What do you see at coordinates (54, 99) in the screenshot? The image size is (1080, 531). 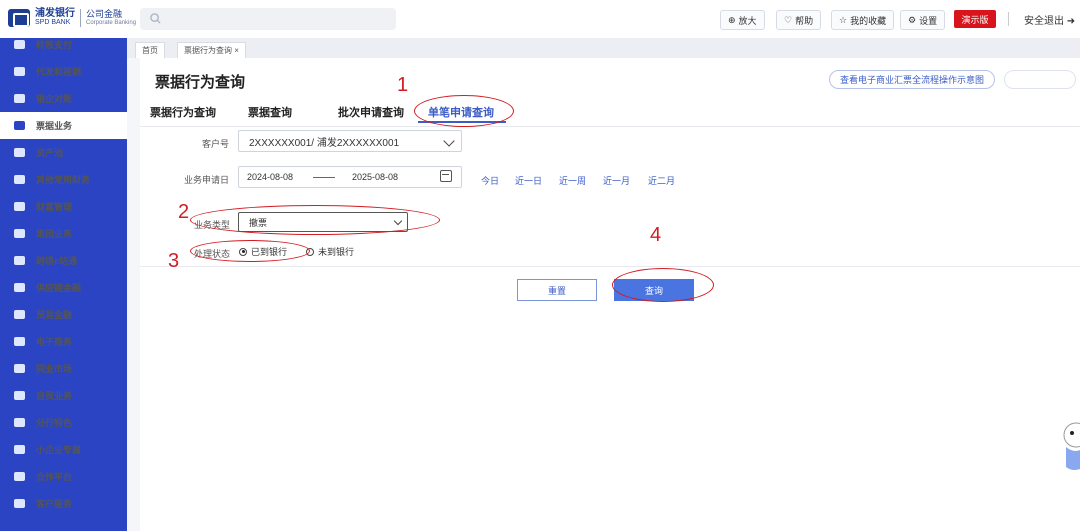 I see `sidebar-item-label: 银企对账` at bounding box center [54, 99].